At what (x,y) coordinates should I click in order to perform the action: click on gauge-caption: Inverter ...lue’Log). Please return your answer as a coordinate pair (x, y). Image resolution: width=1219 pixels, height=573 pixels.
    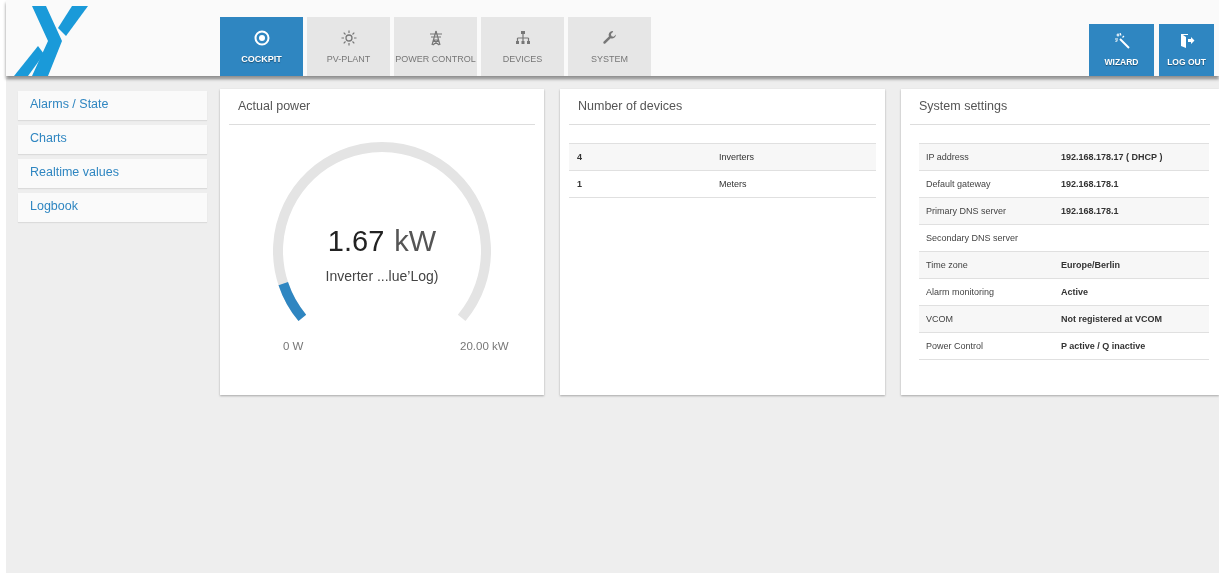
    Looking at the image, I should click on (382, 276).